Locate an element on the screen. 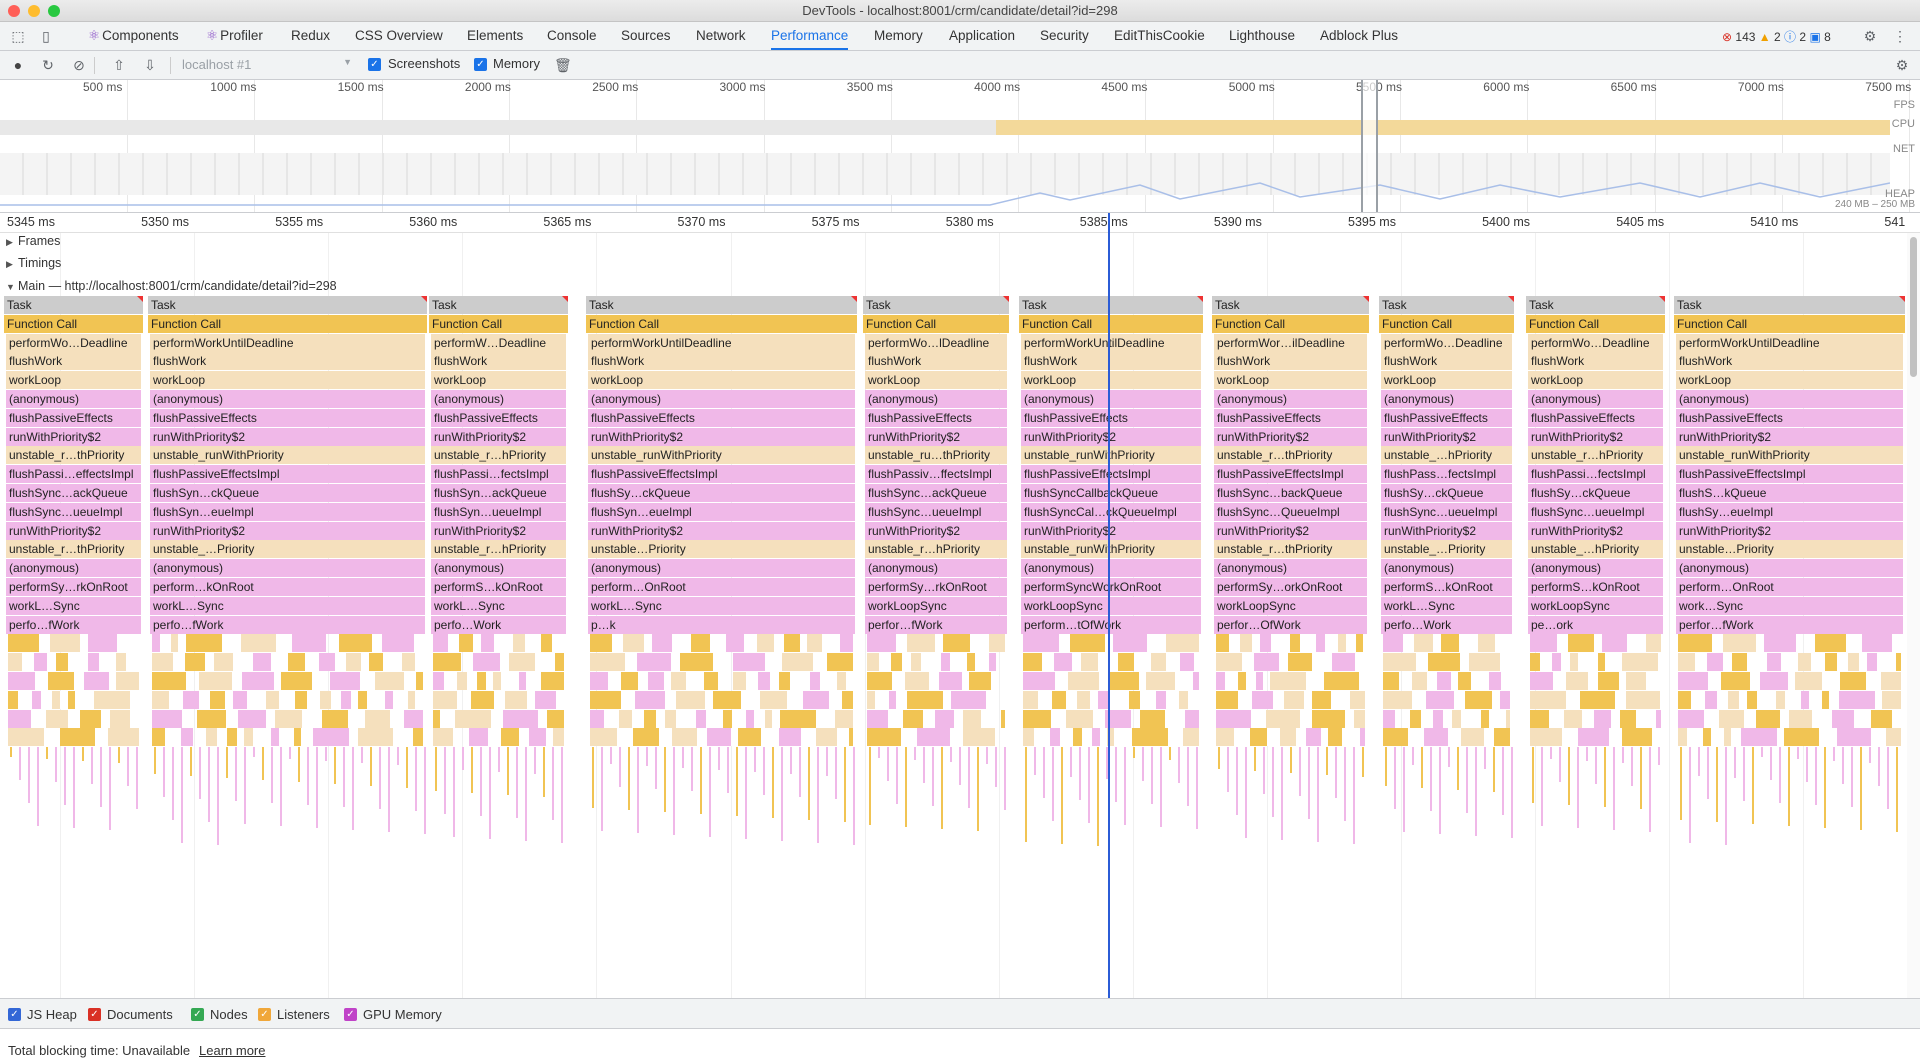 The height and width of the screenshot is (1058, 1920). task-event: Task is located at coordinates (936, 305).